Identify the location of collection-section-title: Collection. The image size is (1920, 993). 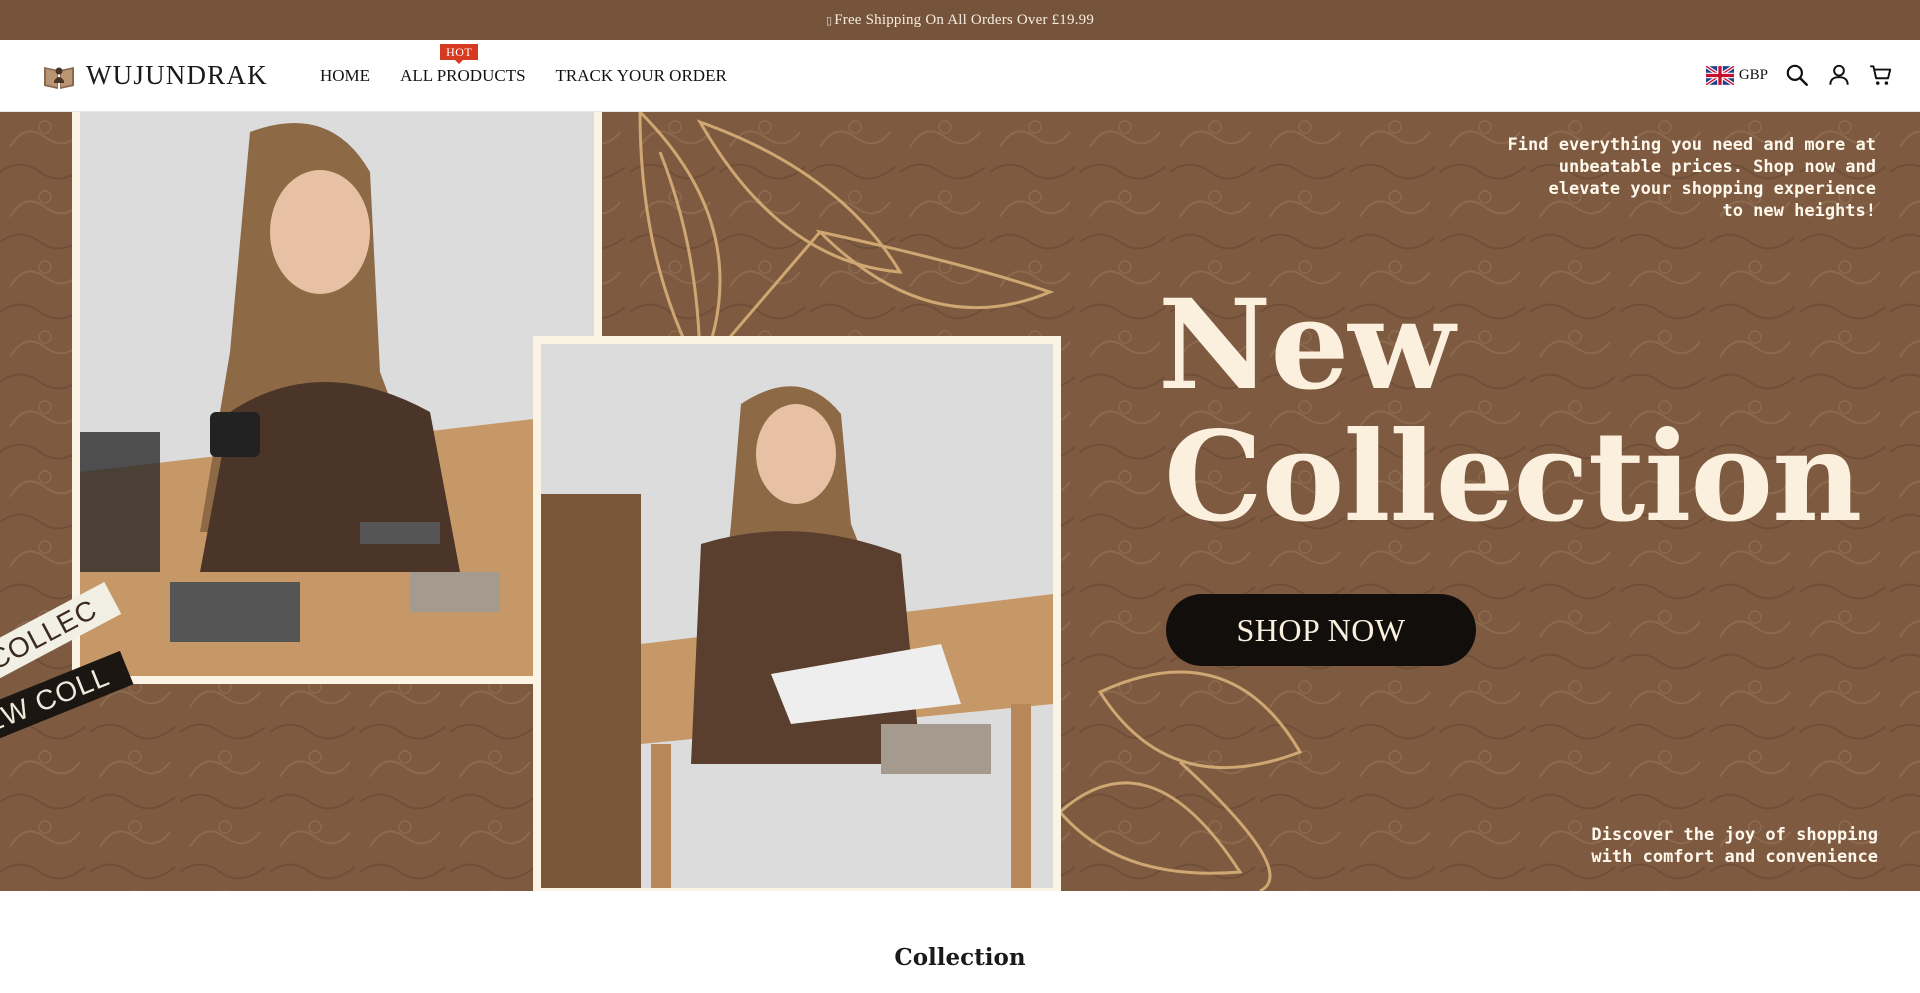
(960, 957).